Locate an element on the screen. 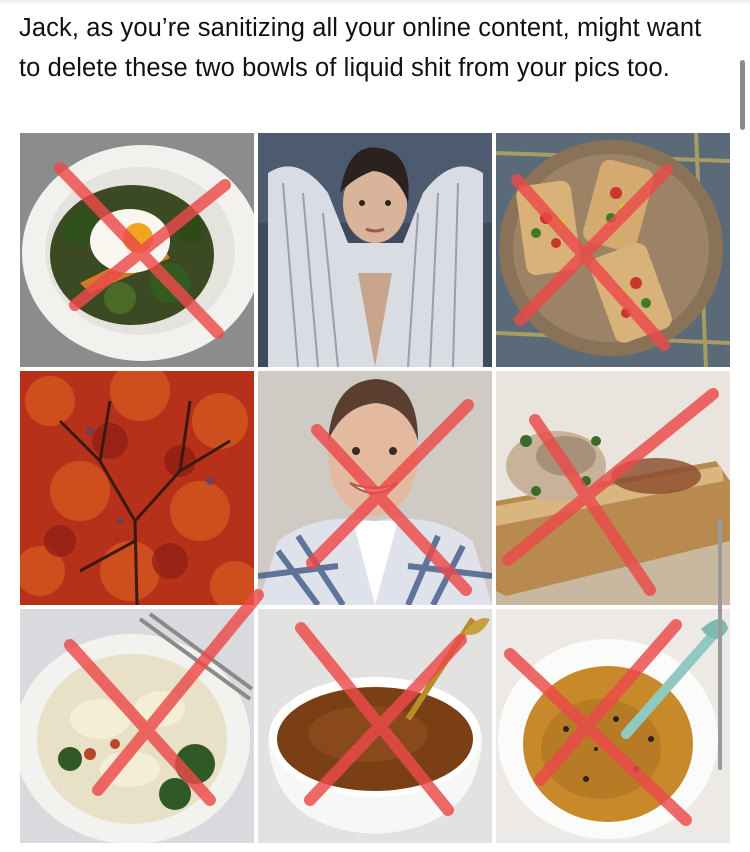 The width and height of the screenshot is (750, 852). bruschetta-image is located at coordinates (613, 250).